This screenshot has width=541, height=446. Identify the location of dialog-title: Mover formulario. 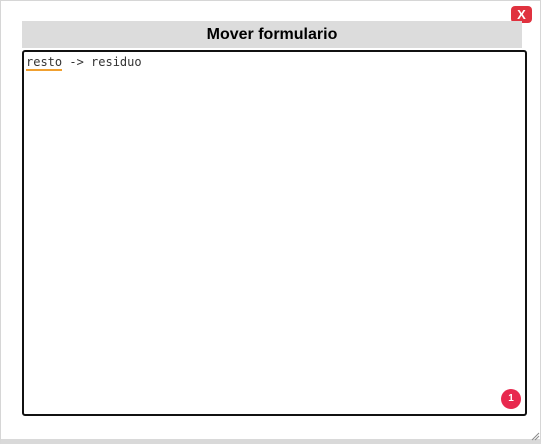
(272, 34).